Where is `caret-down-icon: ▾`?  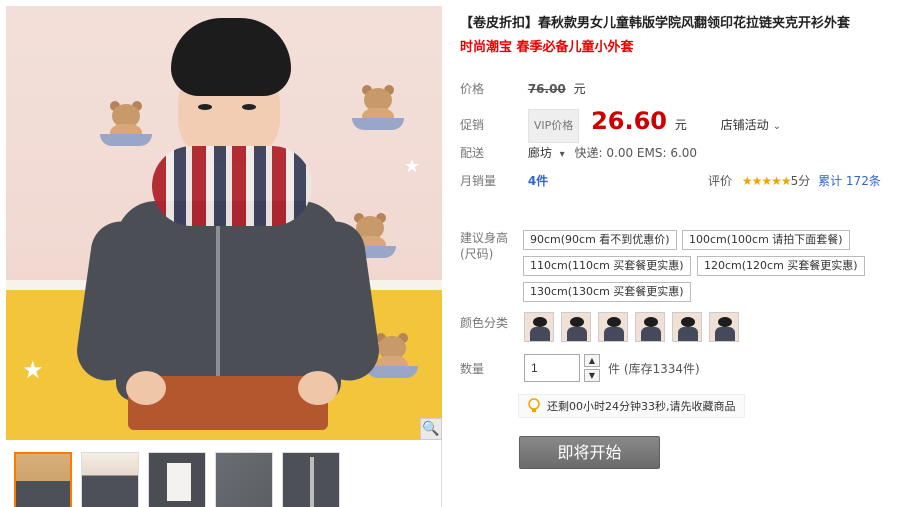 caret-down-icon: ▾ is located at coordinates (562, 154).